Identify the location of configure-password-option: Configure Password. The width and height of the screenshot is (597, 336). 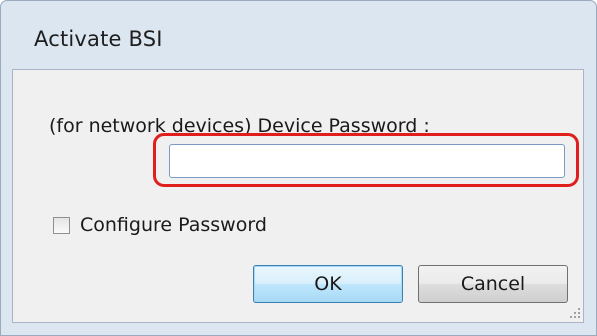
(160, 225).